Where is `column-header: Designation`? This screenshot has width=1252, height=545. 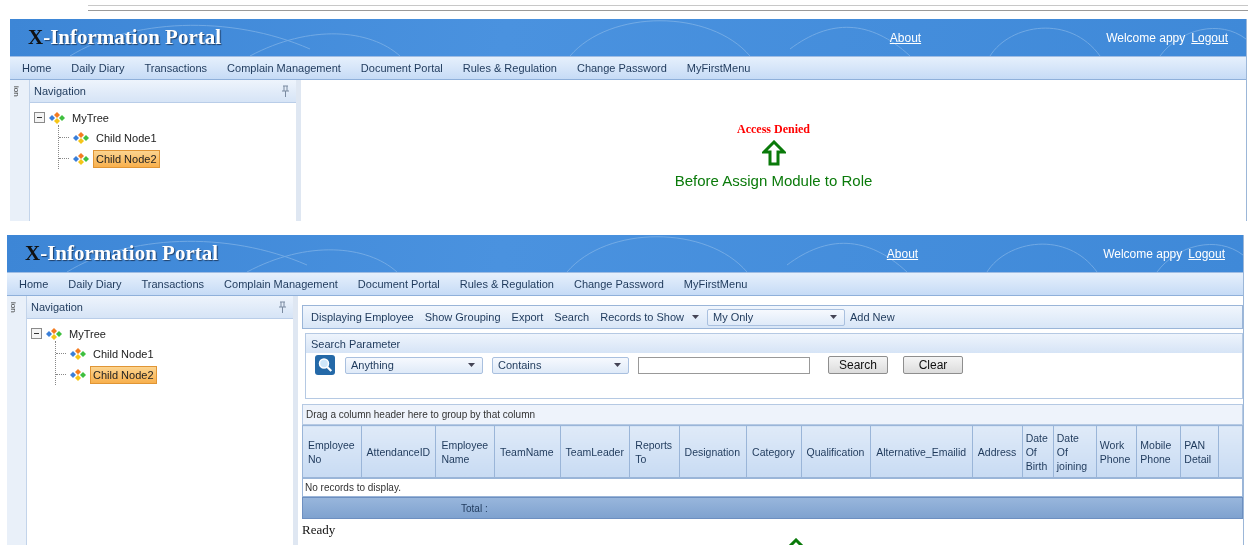
column-header: Designation is located at coordinates (713, 451).